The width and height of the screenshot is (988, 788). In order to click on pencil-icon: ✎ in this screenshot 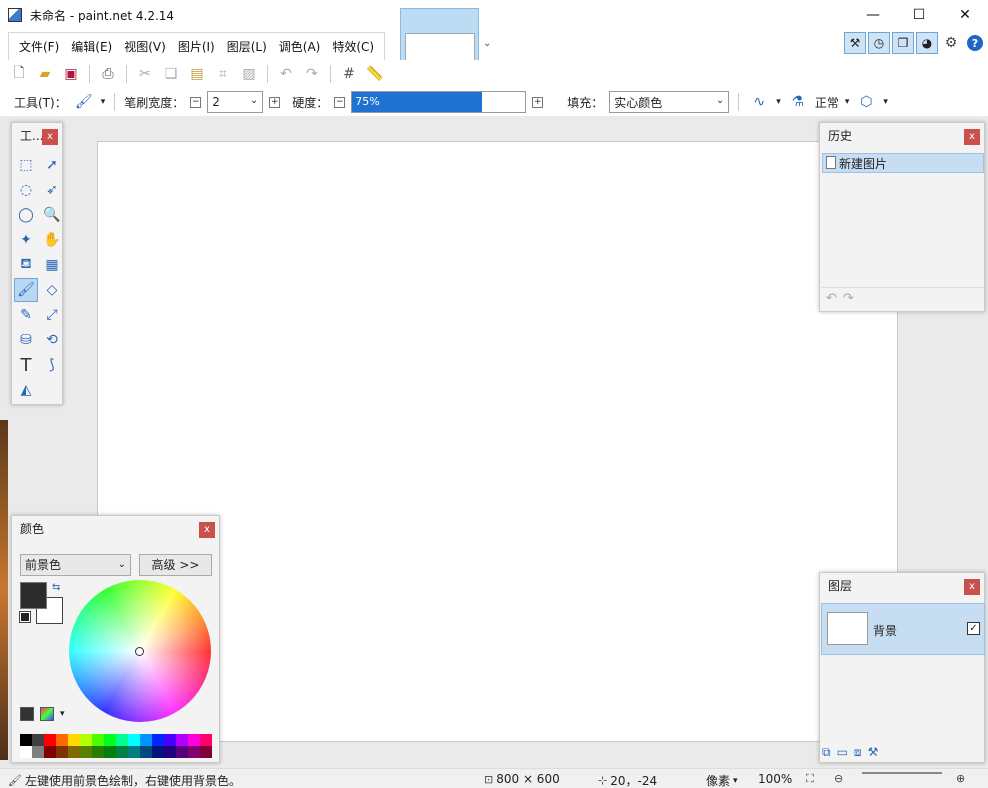, I will do `click(26, 315)`.